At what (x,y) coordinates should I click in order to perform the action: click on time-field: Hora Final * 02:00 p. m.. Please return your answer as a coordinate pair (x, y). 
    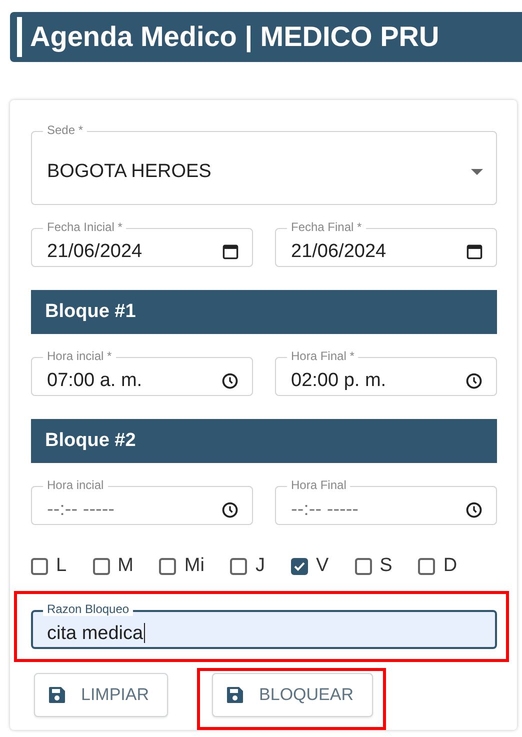
    Looking at the image, I should click on (386, 372).